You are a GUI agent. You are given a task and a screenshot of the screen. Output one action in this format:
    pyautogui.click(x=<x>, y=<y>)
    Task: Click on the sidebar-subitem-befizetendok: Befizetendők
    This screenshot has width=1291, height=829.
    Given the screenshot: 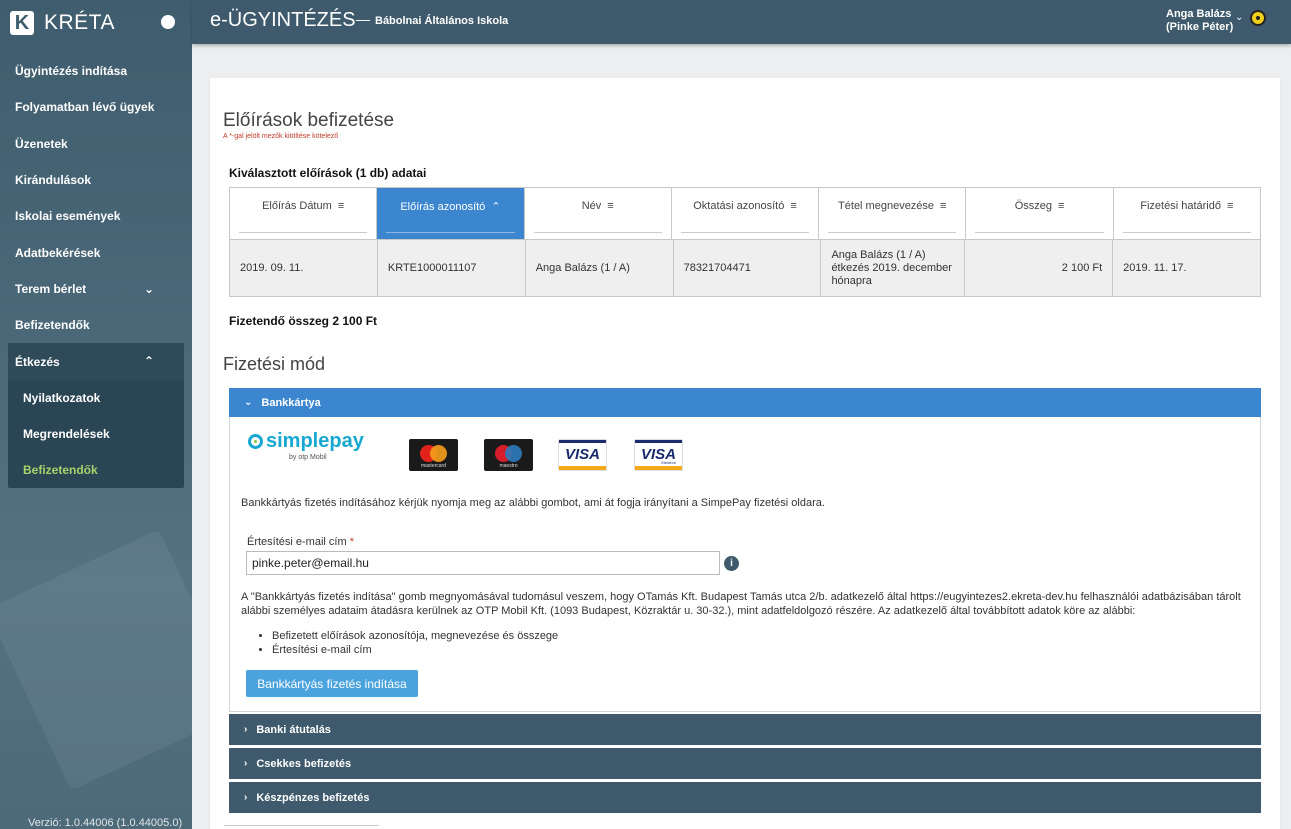 What is the action you would take?
    pyautogui.click(x=96, y=470)
    